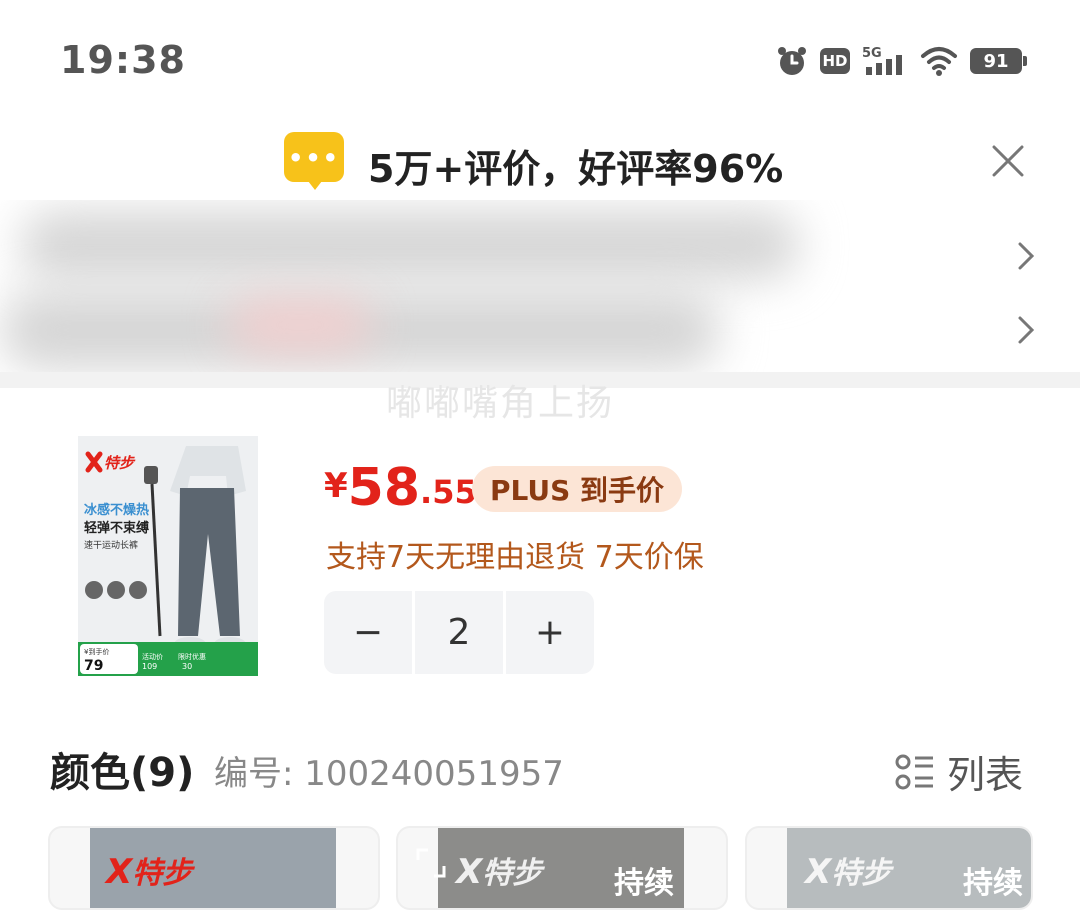 The height and width of the screenshot is (910, 1080). I want to click on product-image-line1: 冰感不燥热, so click(116, 510).